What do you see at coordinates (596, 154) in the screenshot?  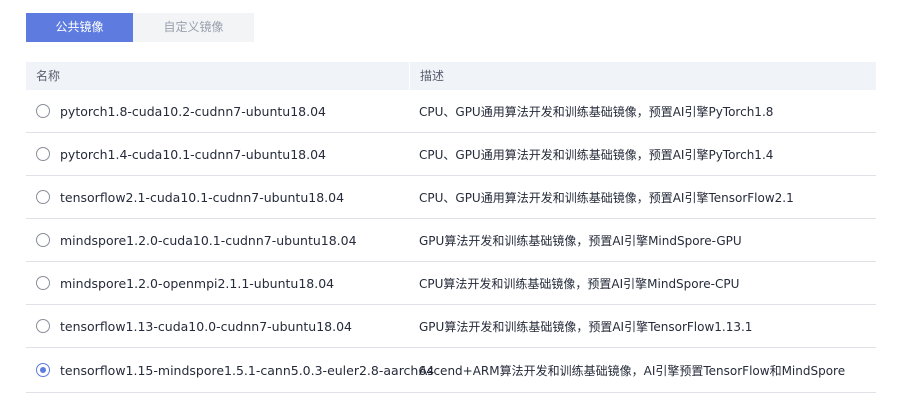 I see `image-description: CPU、GPU通用算法开发和训练基础镜像，预置AI引擎PyTorch1.4` at bounding box center [596, 154].